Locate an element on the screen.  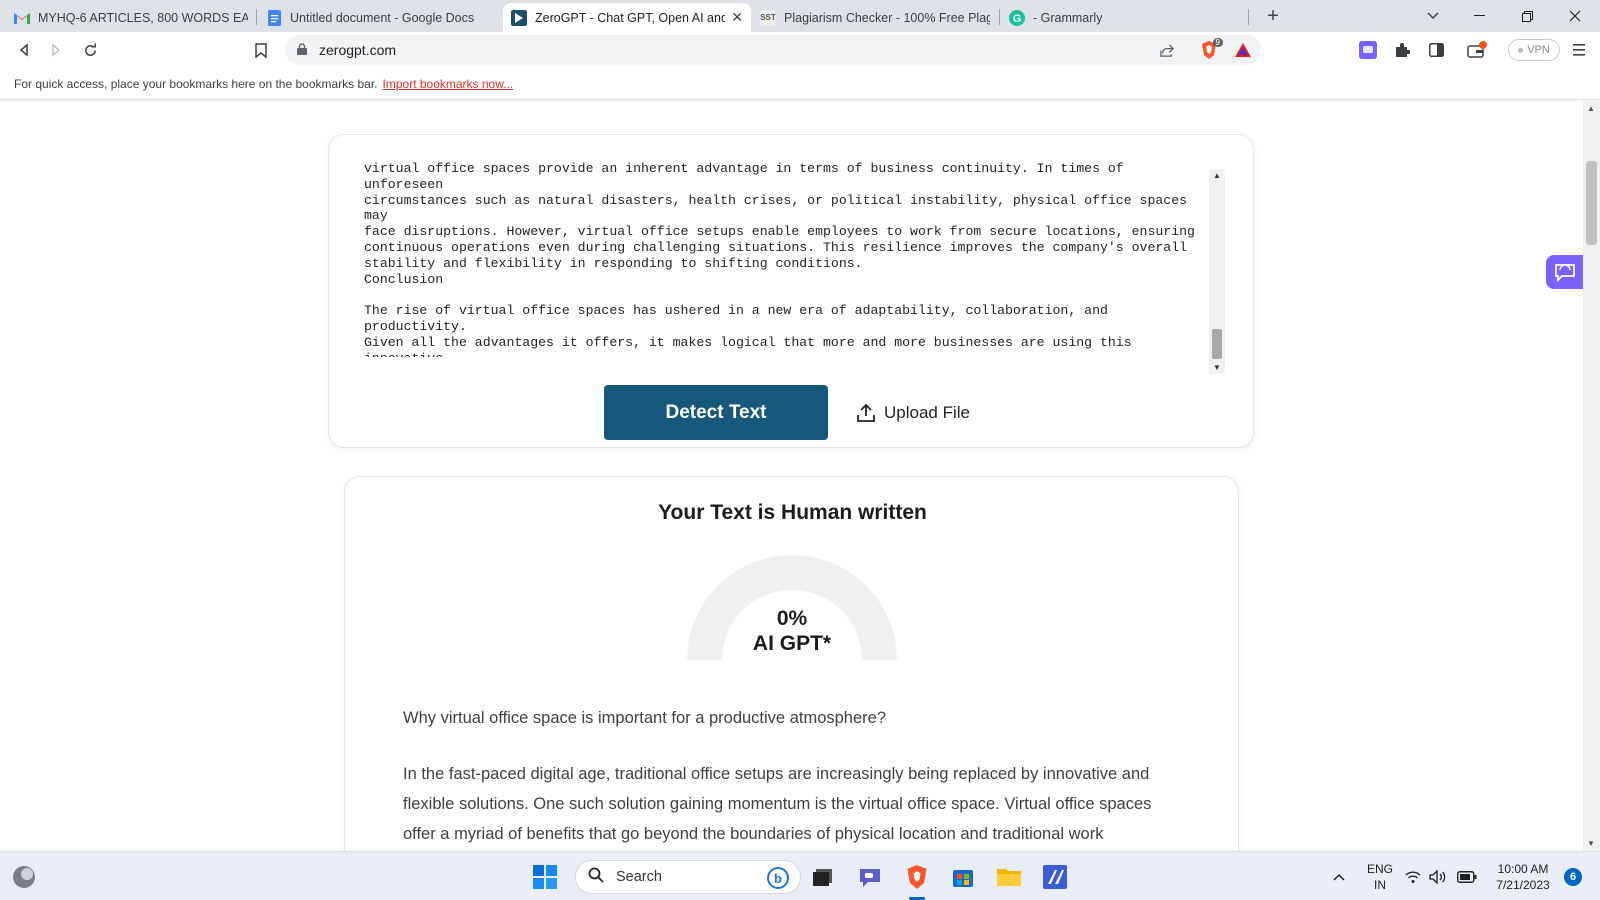
taskbar-search-label: Search is located at coordinates (639, 877).